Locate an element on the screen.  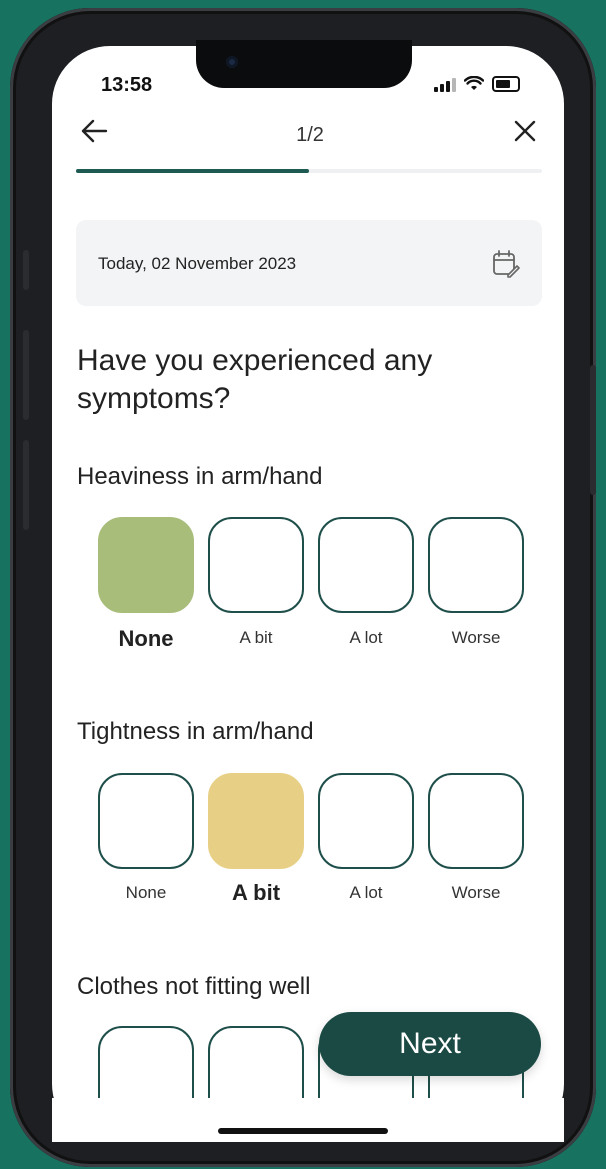
back-arrow-icon is located at coordinates (94, 131).